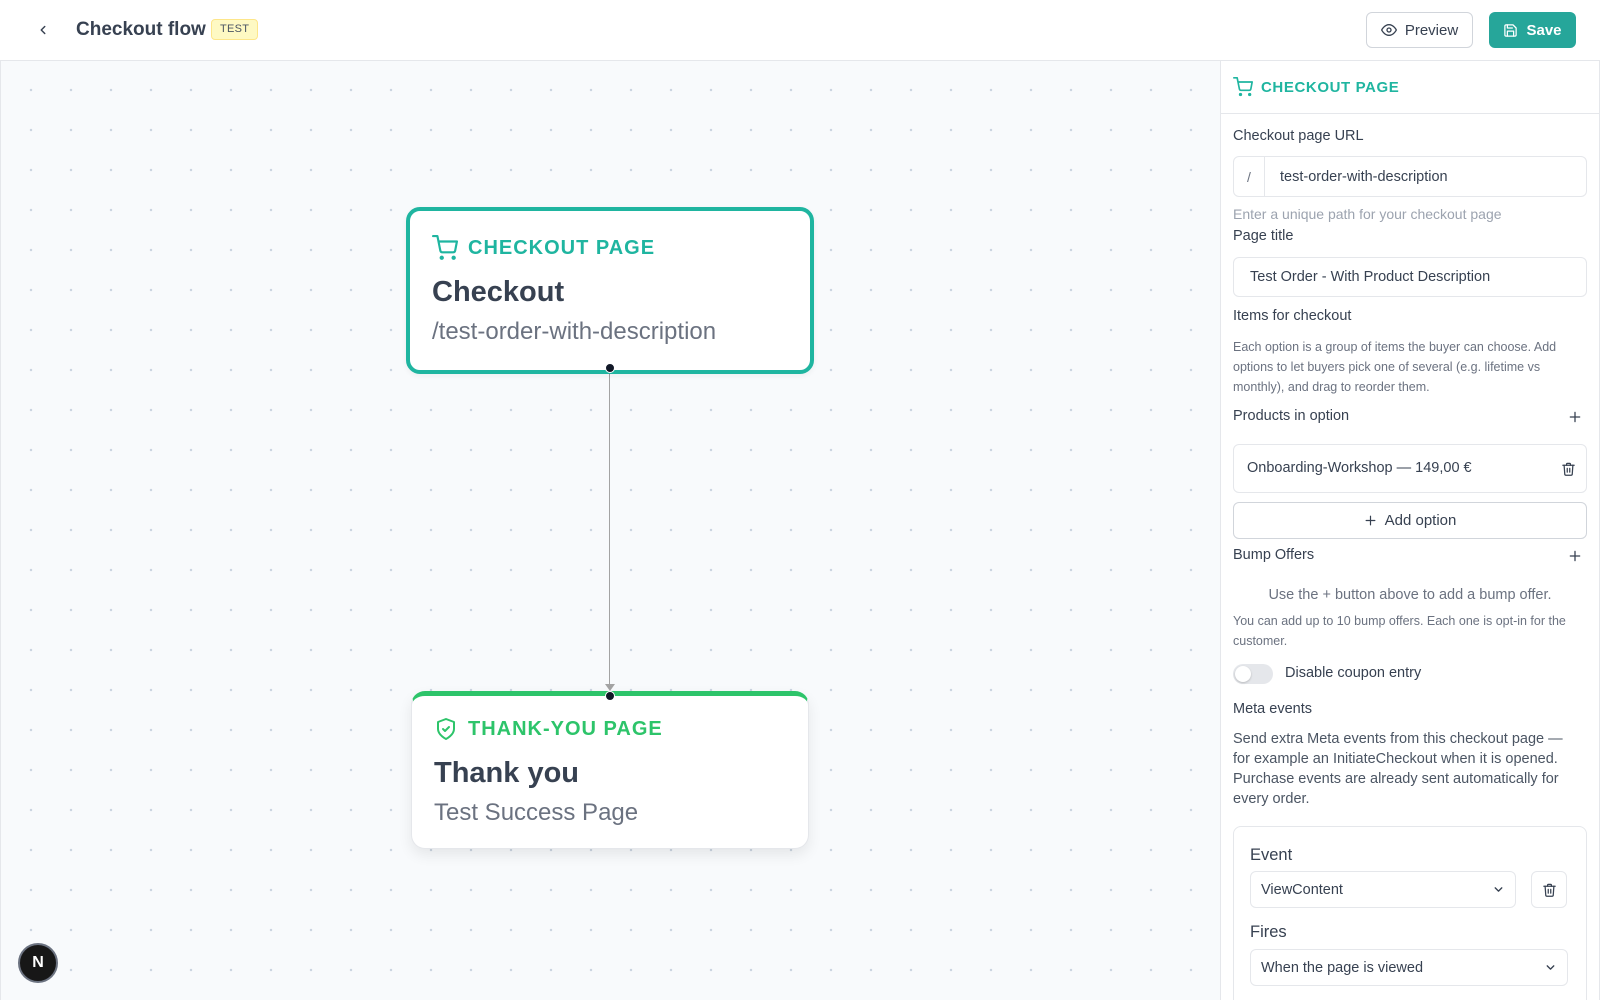 The height and width of the screenshot is (1000, 1600). I want to click on top-bar: Checkout flow TEST Preview Save, so click(800, 30).